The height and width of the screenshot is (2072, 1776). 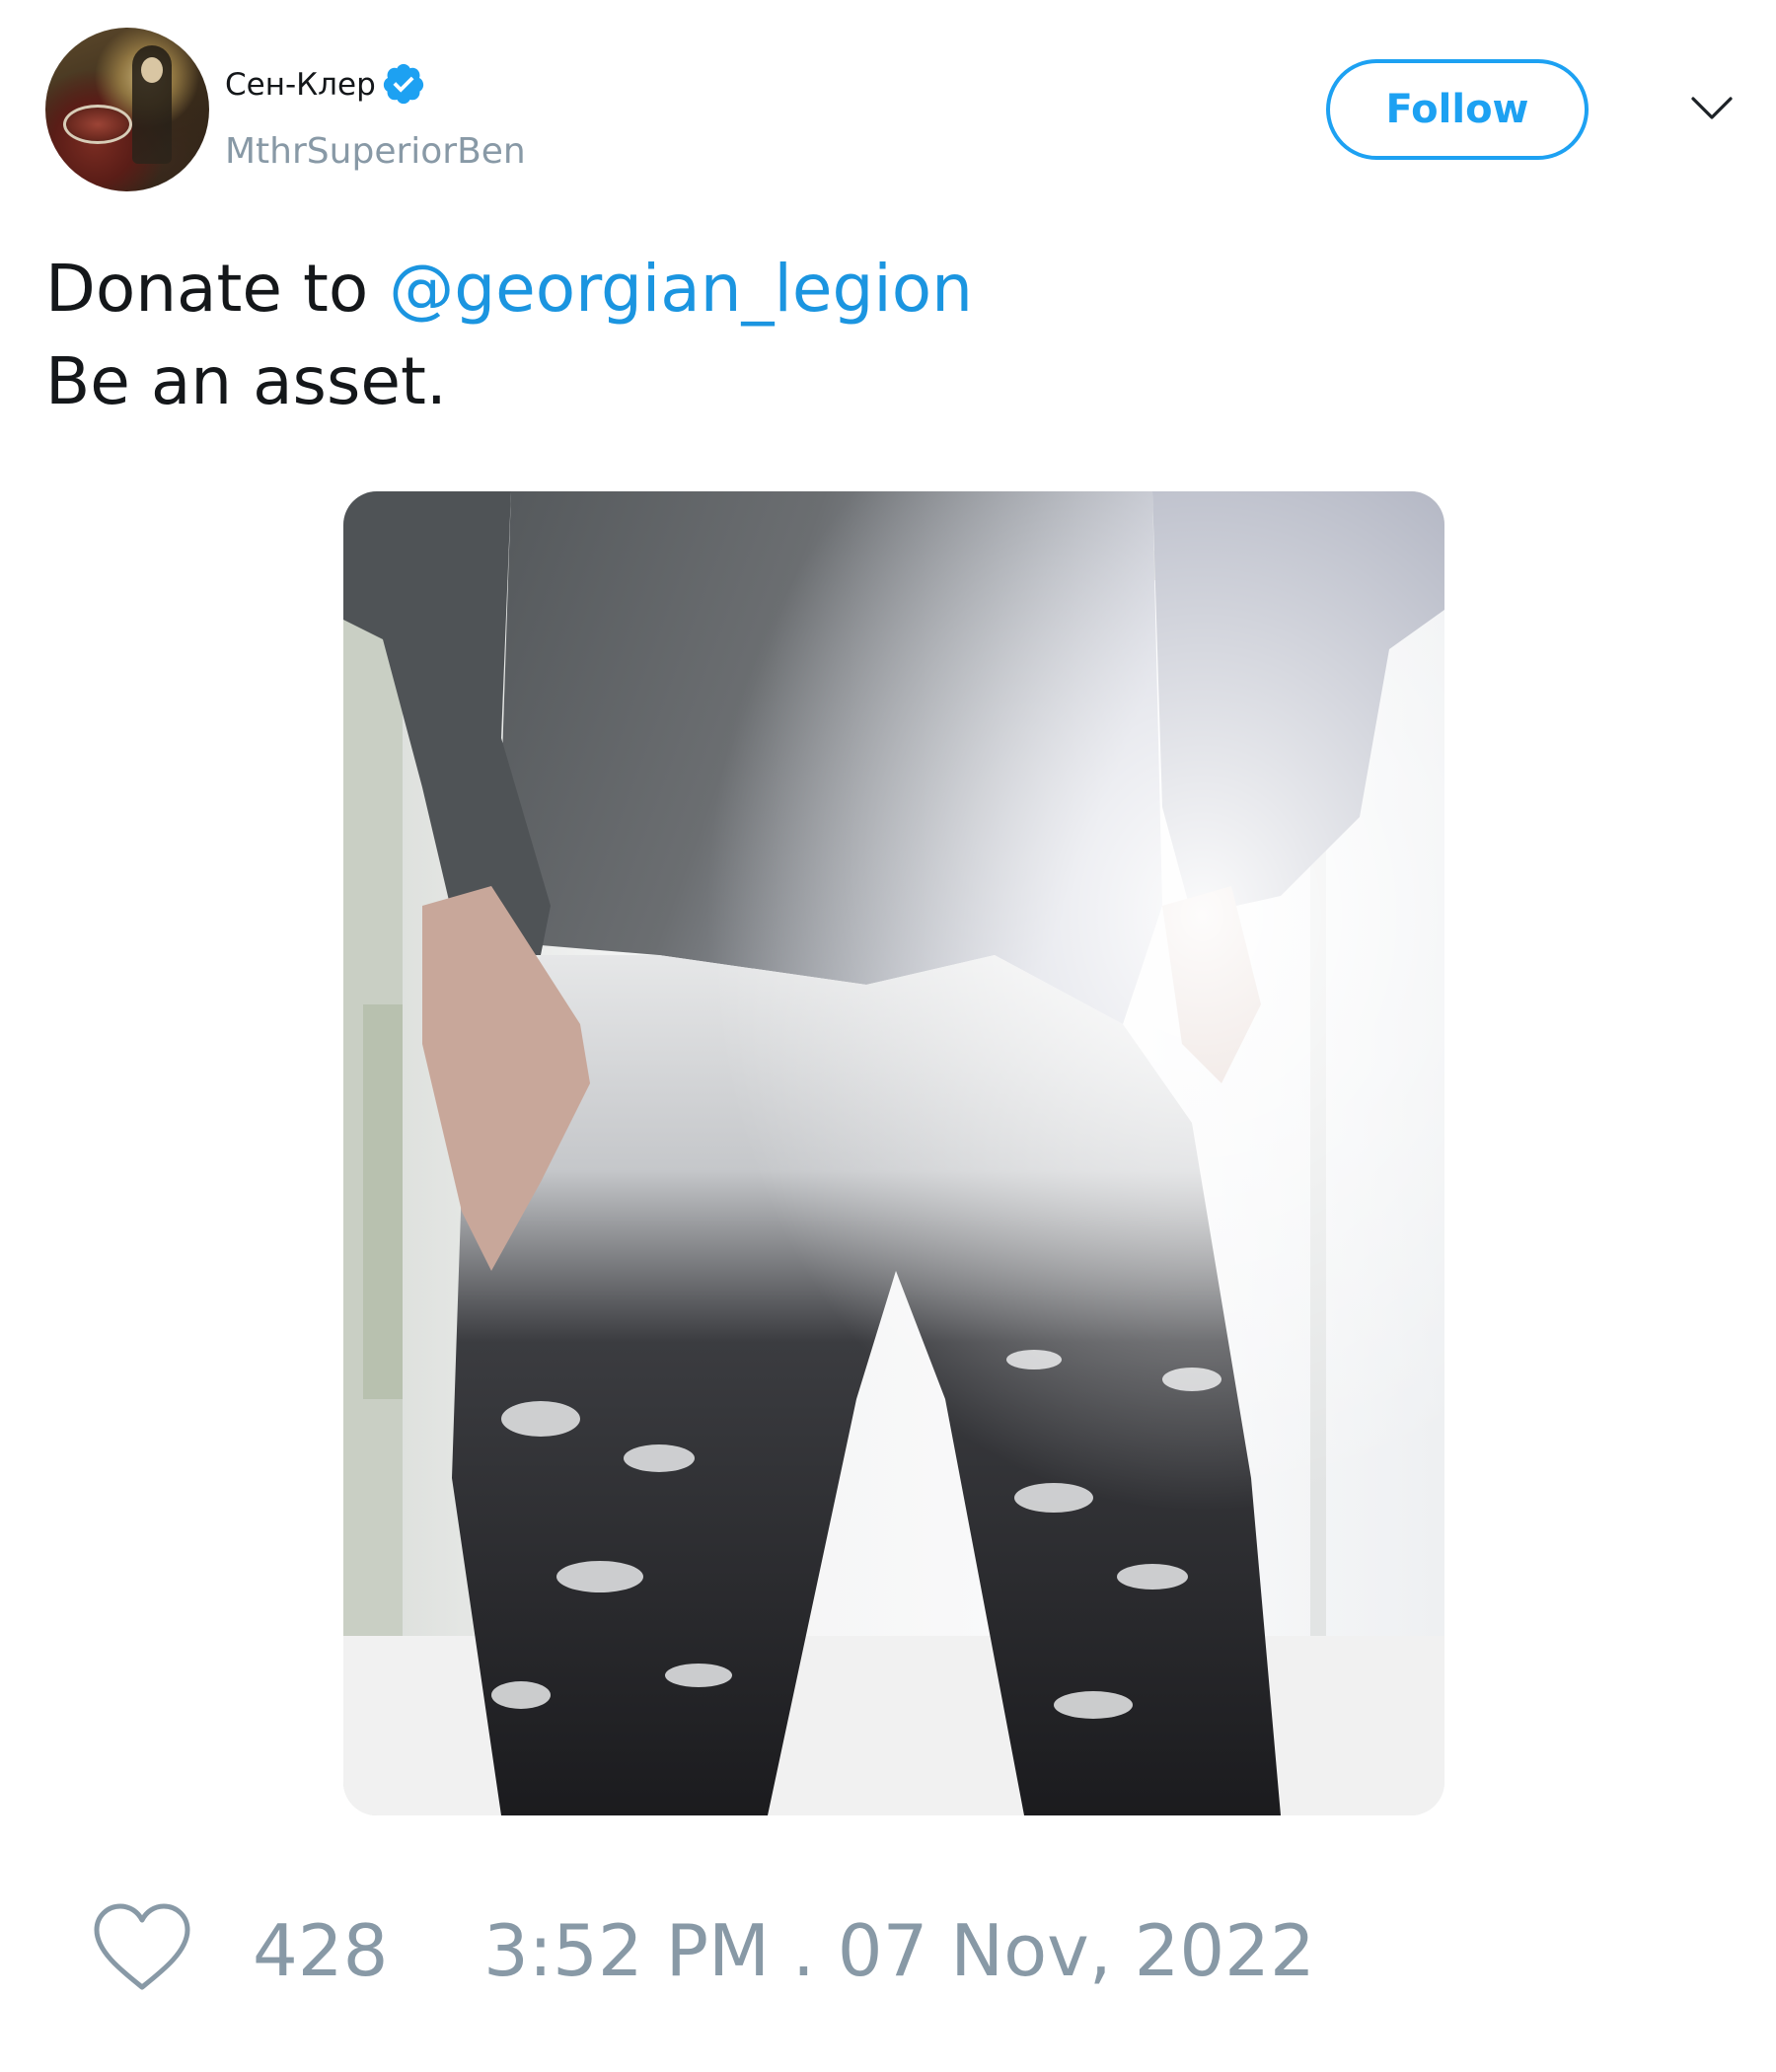 I want to click on tweet-line-2: Be an asset., so click(x=246, y=381).